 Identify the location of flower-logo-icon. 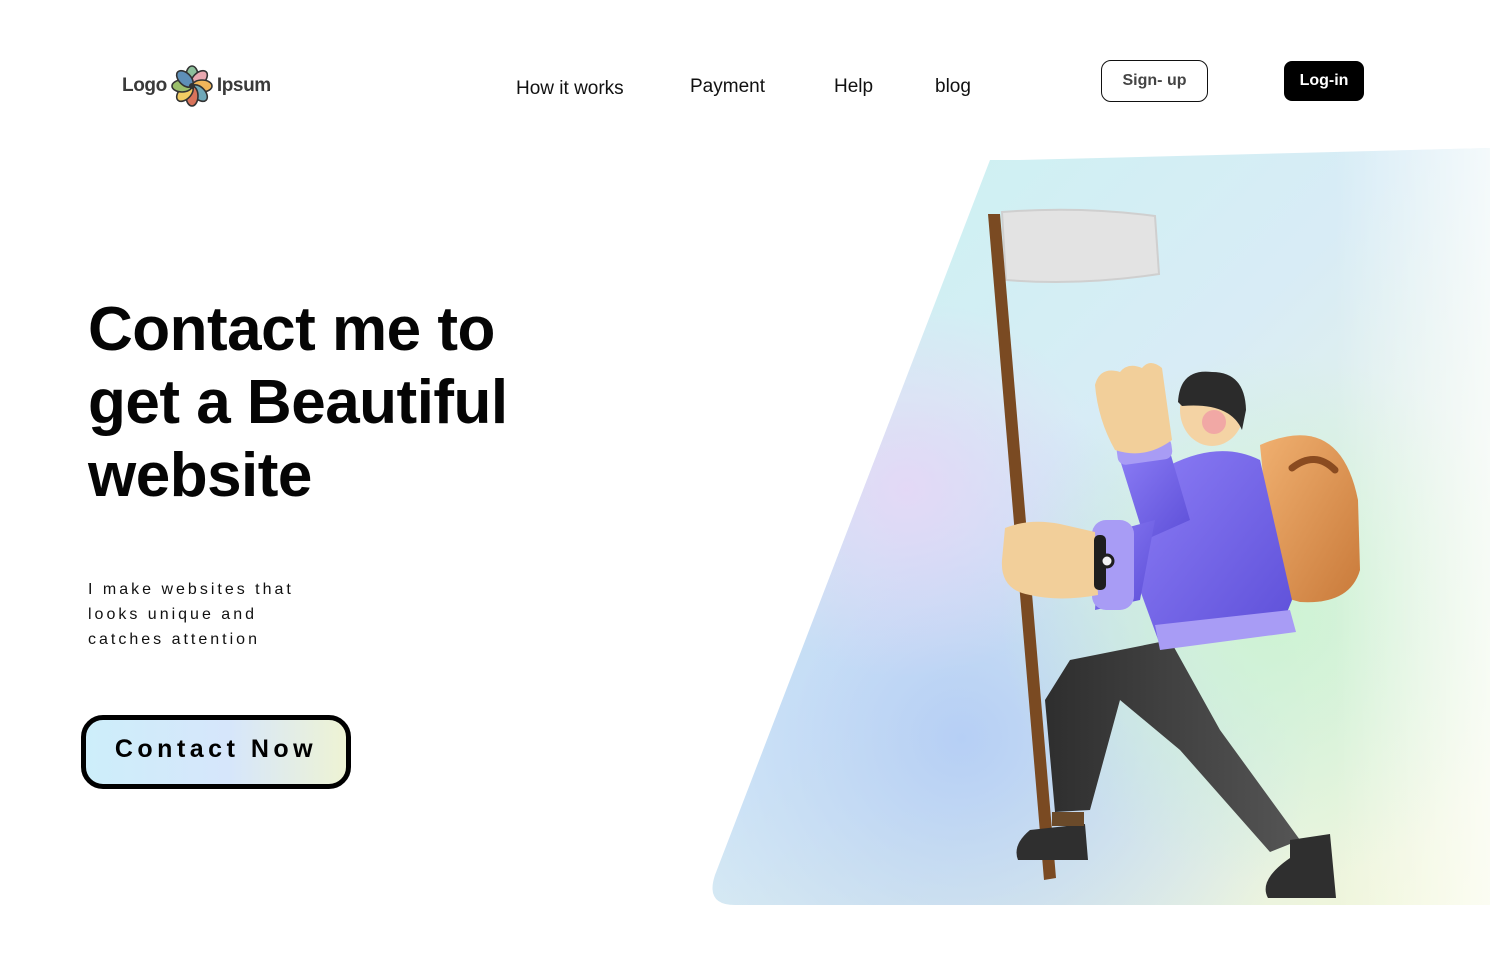
(192, 86).